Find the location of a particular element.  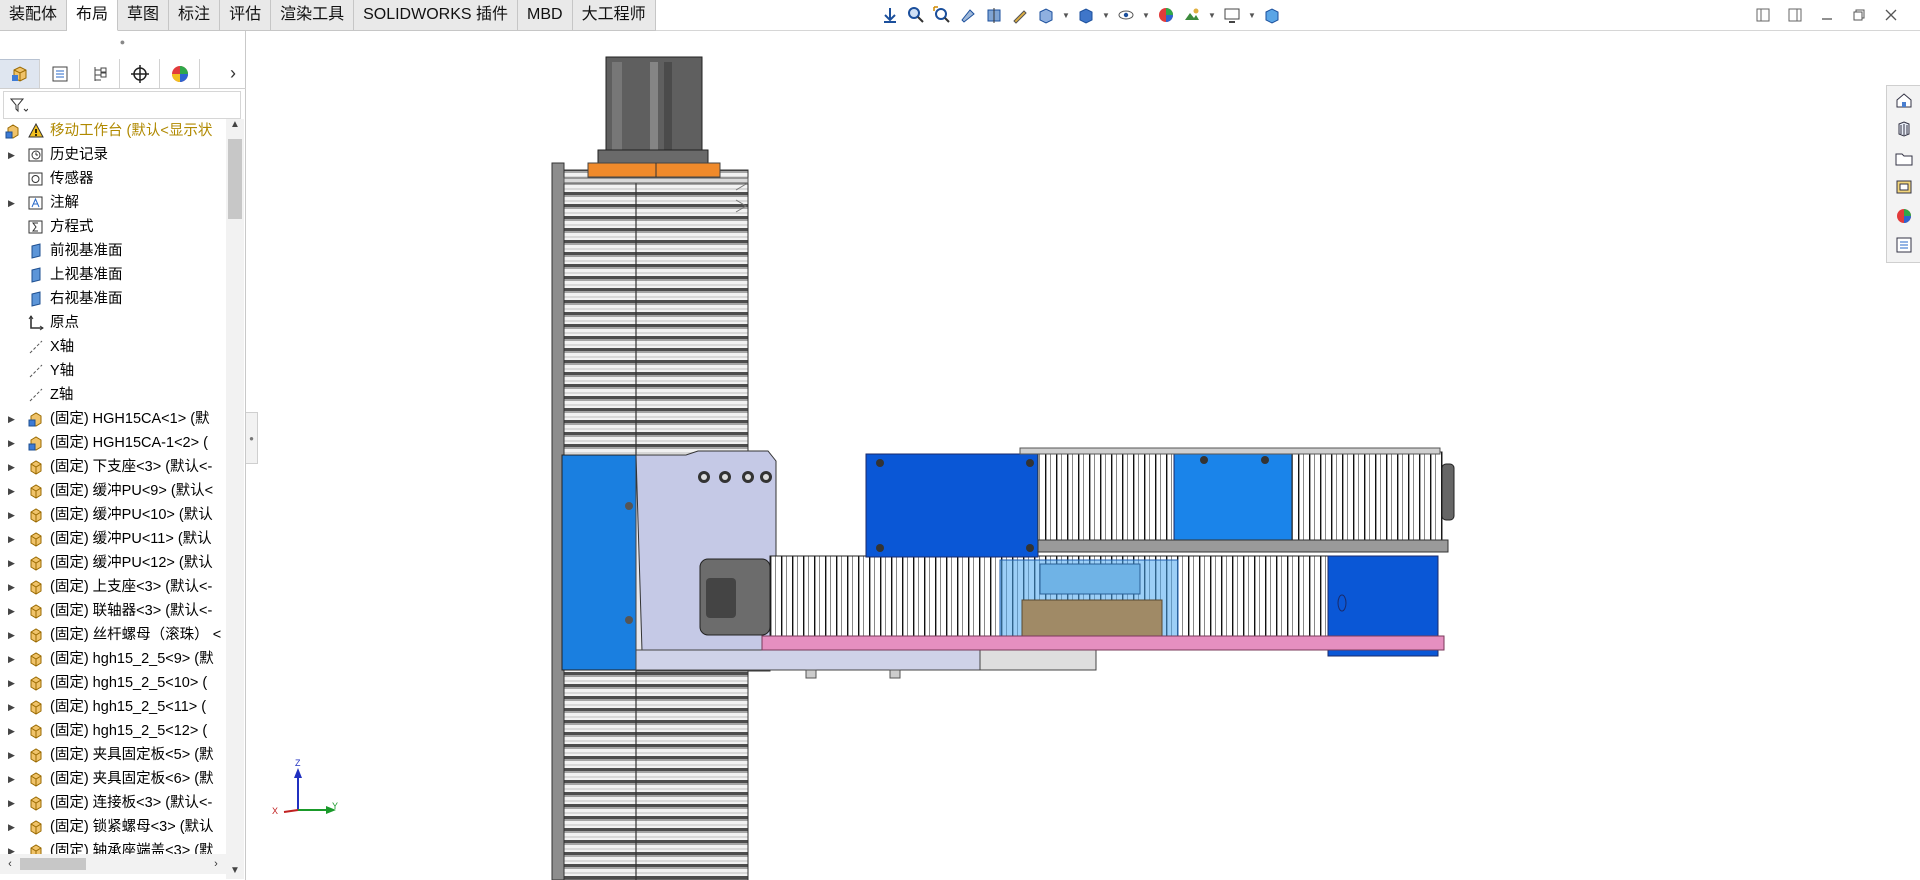

tree-item: ▶ (固定) 上支座<3> (默认<- is located at coordinates (113, 587).